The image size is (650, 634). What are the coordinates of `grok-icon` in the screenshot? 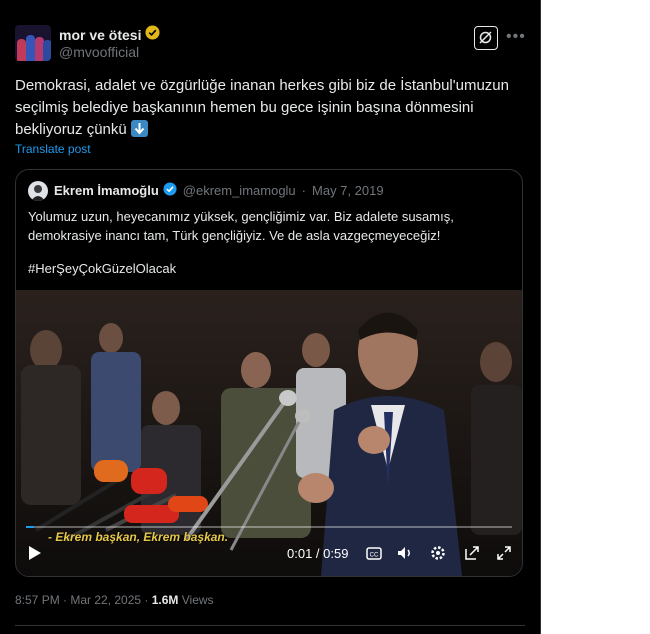 It's located at (486, 38).